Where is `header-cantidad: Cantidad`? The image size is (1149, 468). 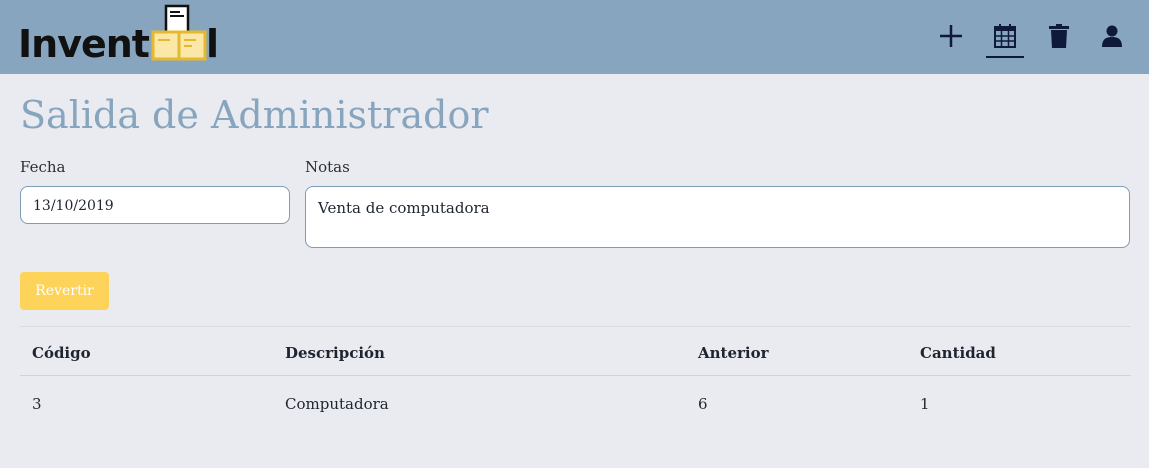
header-cantidad: Cantidad is located at coordinates (958, 353).